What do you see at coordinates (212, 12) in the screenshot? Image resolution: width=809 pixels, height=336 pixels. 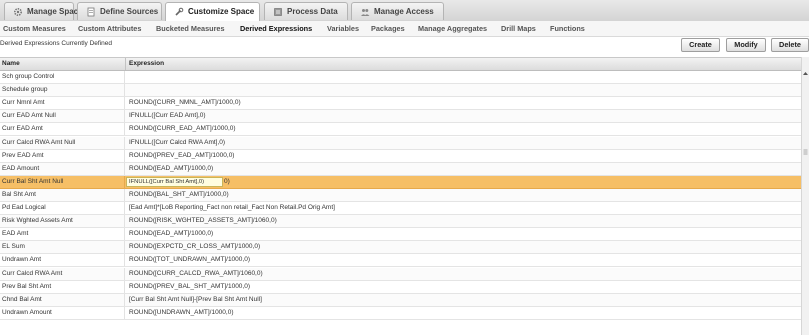 I see `tab-customize-space: Customize Space` at bounding box center [212, 12].